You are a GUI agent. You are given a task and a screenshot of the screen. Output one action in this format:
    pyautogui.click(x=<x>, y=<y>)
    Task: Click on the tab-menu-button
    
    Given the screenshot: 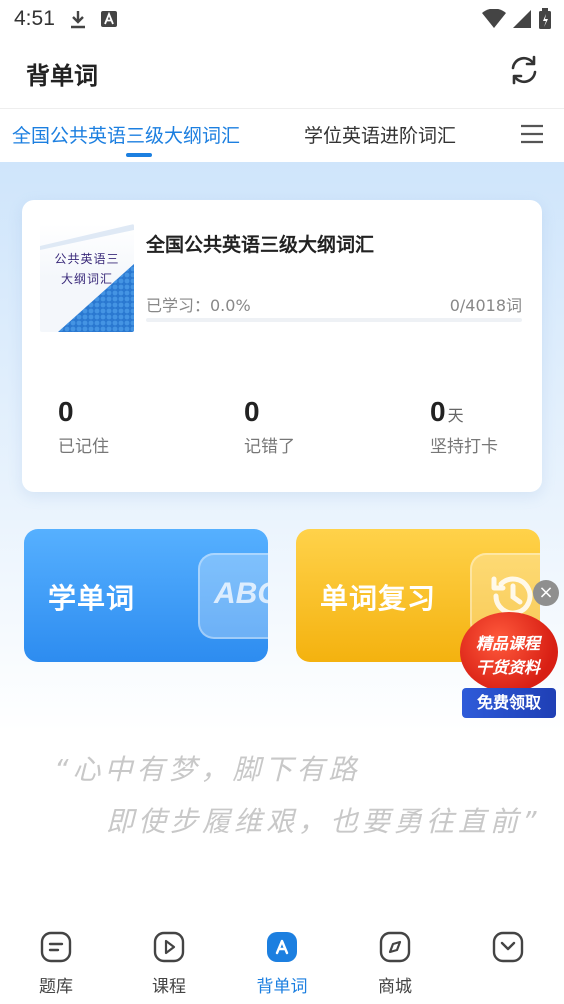 What is the action you would take?
    pyautogui.click(x=532, y=136)
    